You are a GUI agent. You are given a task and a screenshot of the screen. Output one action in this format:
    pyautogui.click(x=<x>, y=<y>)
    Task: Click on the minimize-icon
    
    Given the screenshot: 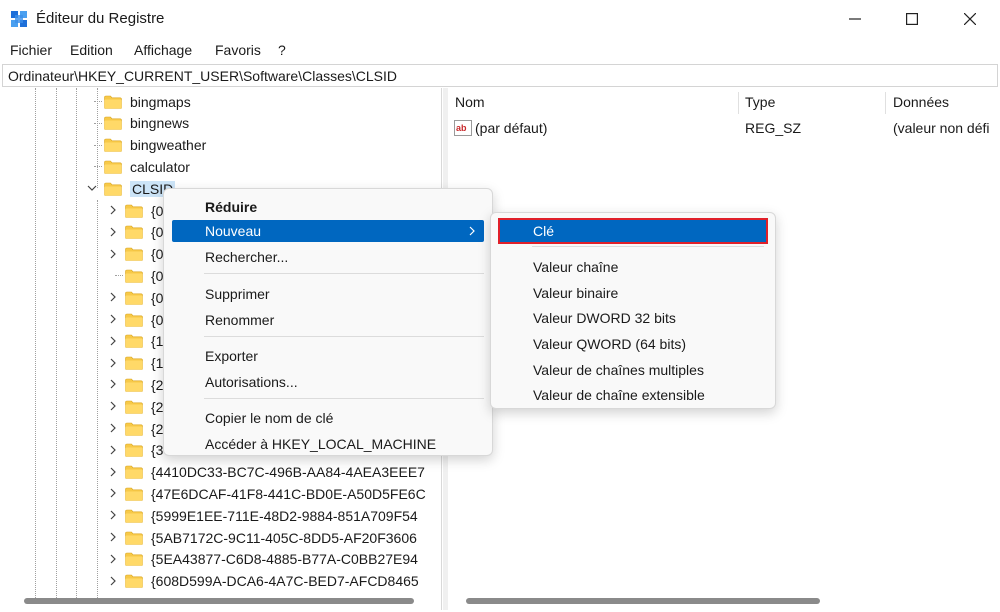 What is the action you would take?
    pyautogui.click(x=855, y=19)
    